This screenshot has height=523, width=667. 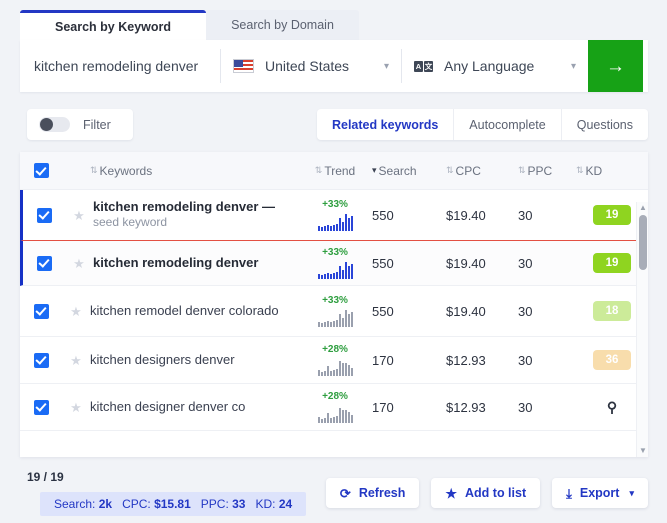 What do you see at coordinates (612, 407) in the screenshot?
I see `search-icon: ⚲` at bounding box center [612, 407].